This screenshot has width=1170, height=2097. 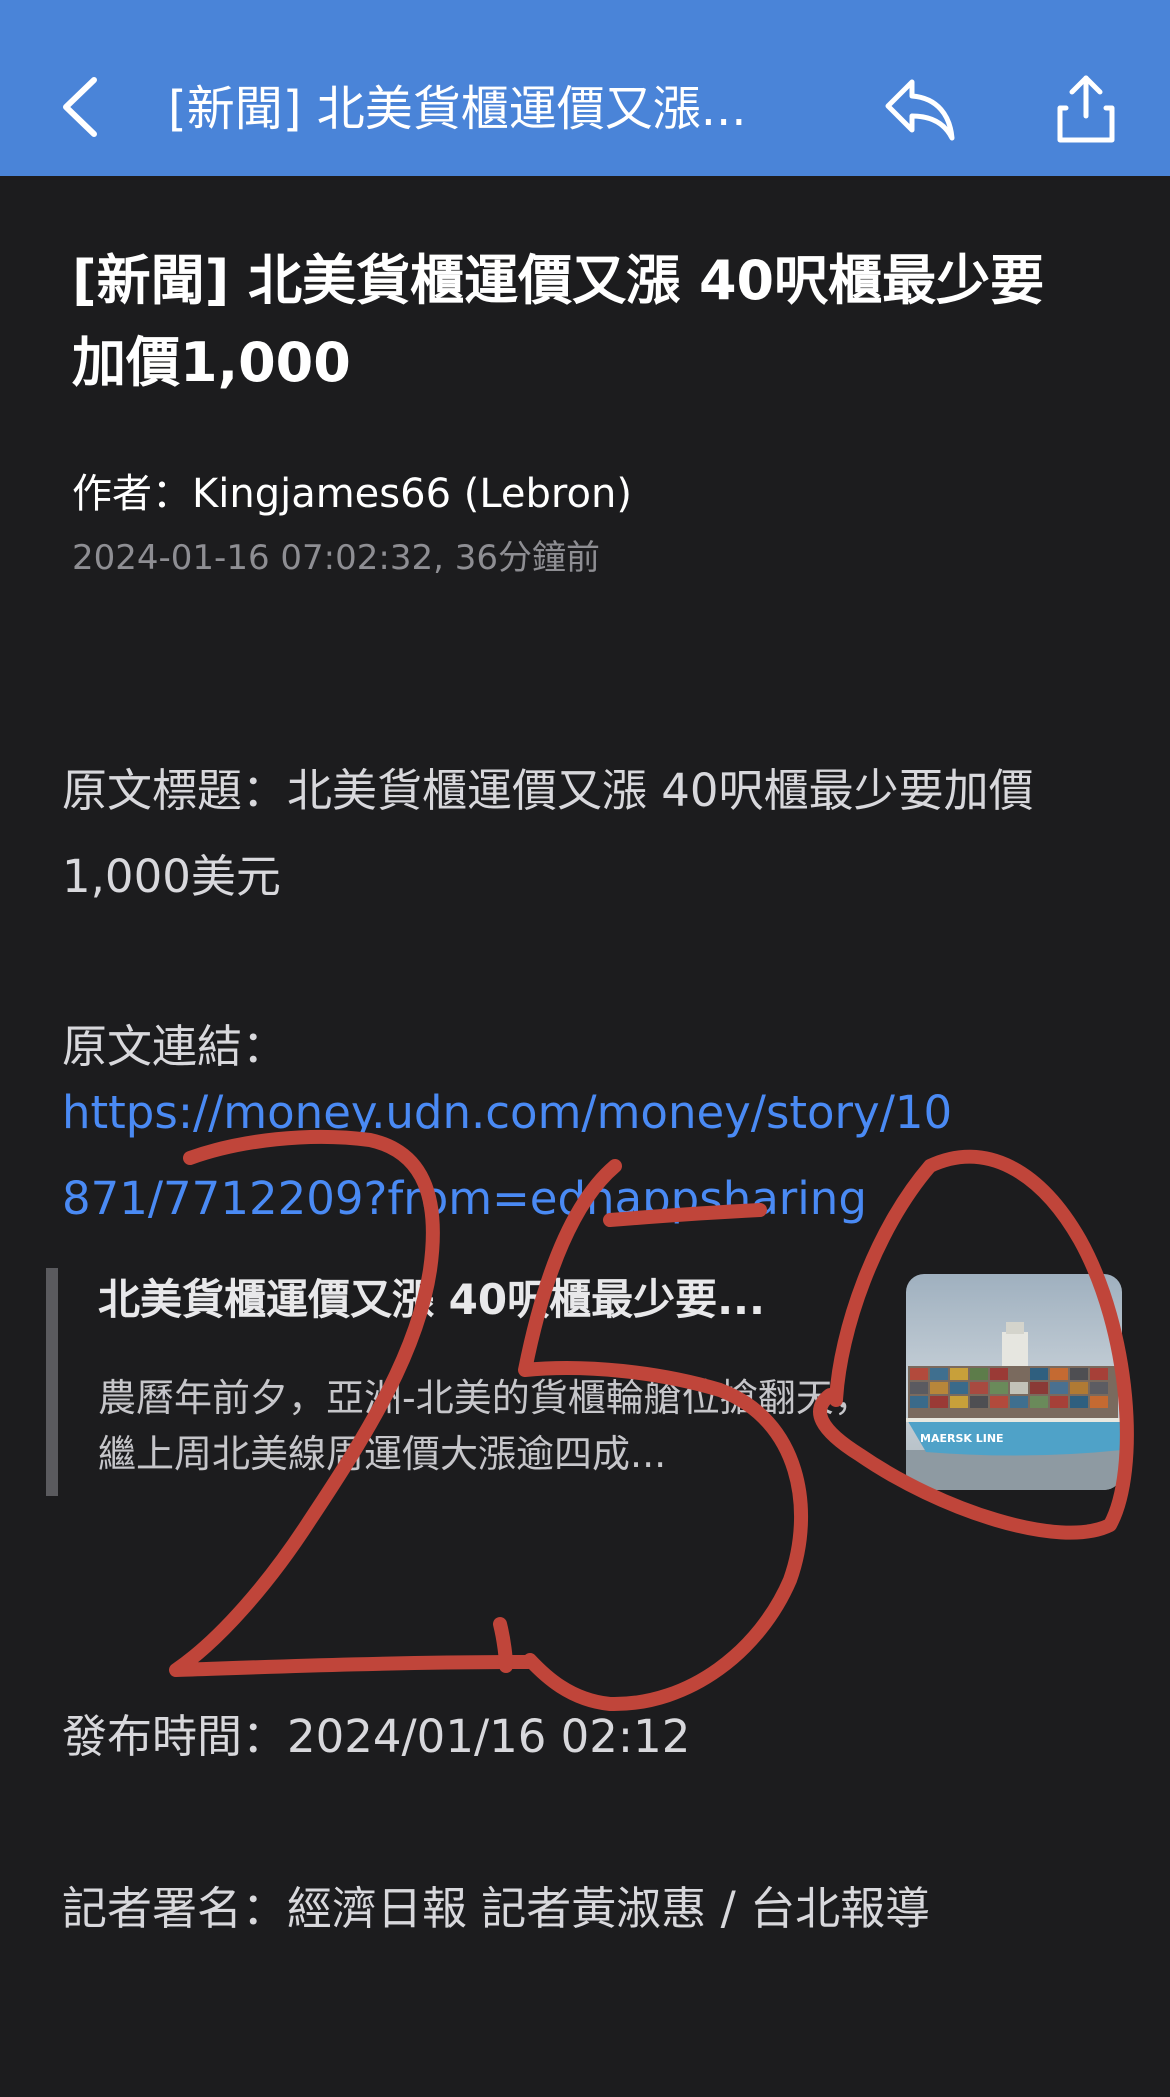 What do you see at coordinates (336, 558) in the screenshot?
I see `post-timestamp: 2024-01-16 07:02:32, 36分鐘前` at bounding box center [336, 558].